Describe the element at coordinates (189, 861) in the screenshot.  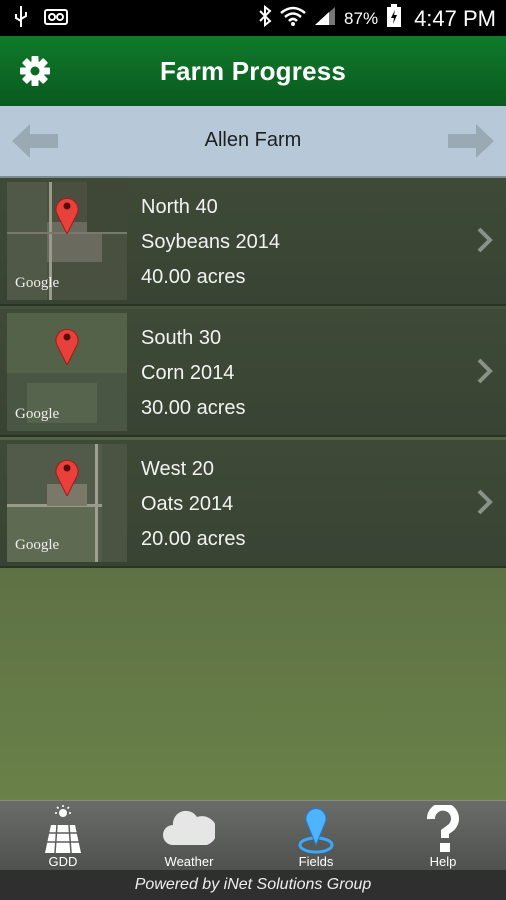
I see `tab-label: Weather` at that location.